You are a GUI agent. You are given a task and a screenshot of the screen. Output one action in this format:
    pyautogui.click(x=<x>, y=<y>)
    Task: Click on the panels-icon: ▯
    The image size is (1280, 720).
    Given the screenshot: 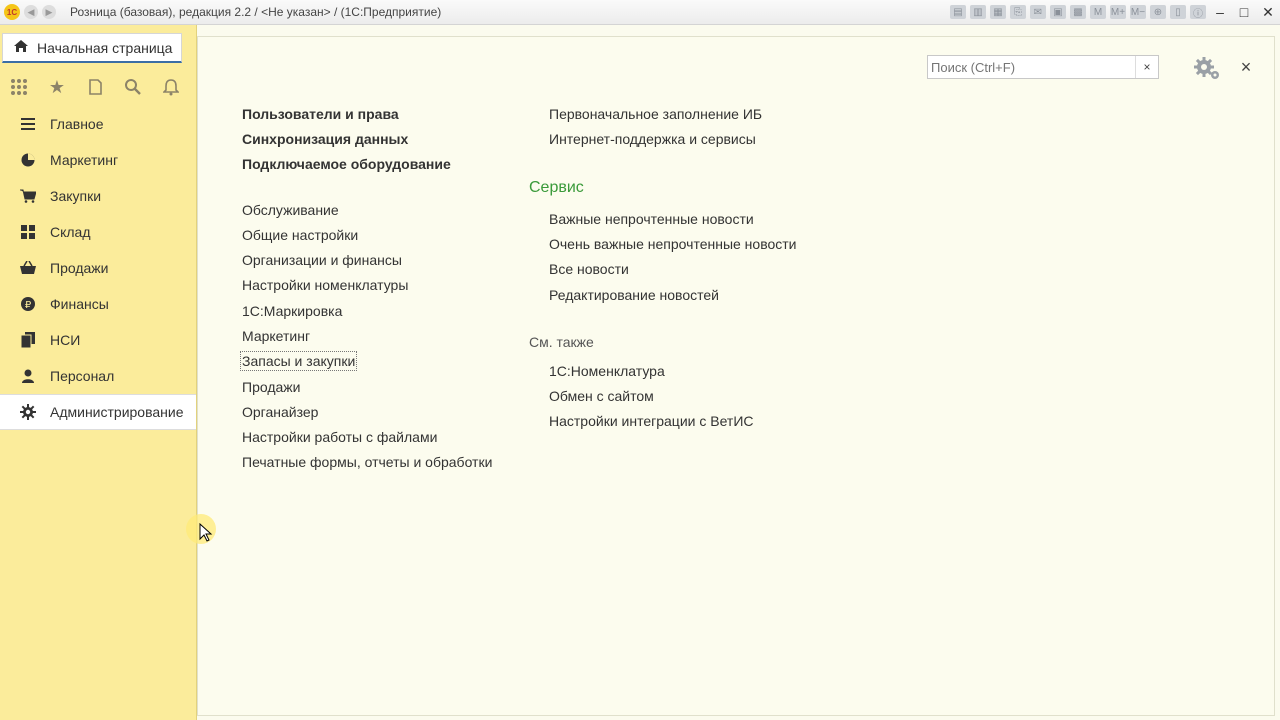 What is the action you would take?
    pyautogui.click(x=1178, y=12)
    